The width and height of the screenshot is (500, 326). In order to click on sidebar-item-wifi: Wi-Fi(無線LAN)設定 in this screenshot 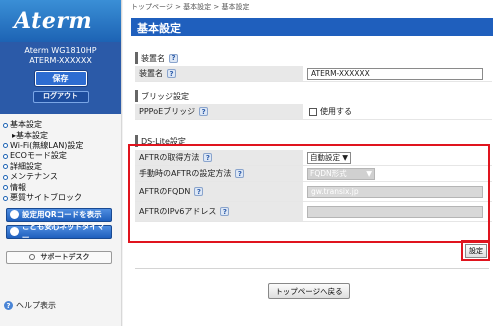, I will do `click(62, 146)`.